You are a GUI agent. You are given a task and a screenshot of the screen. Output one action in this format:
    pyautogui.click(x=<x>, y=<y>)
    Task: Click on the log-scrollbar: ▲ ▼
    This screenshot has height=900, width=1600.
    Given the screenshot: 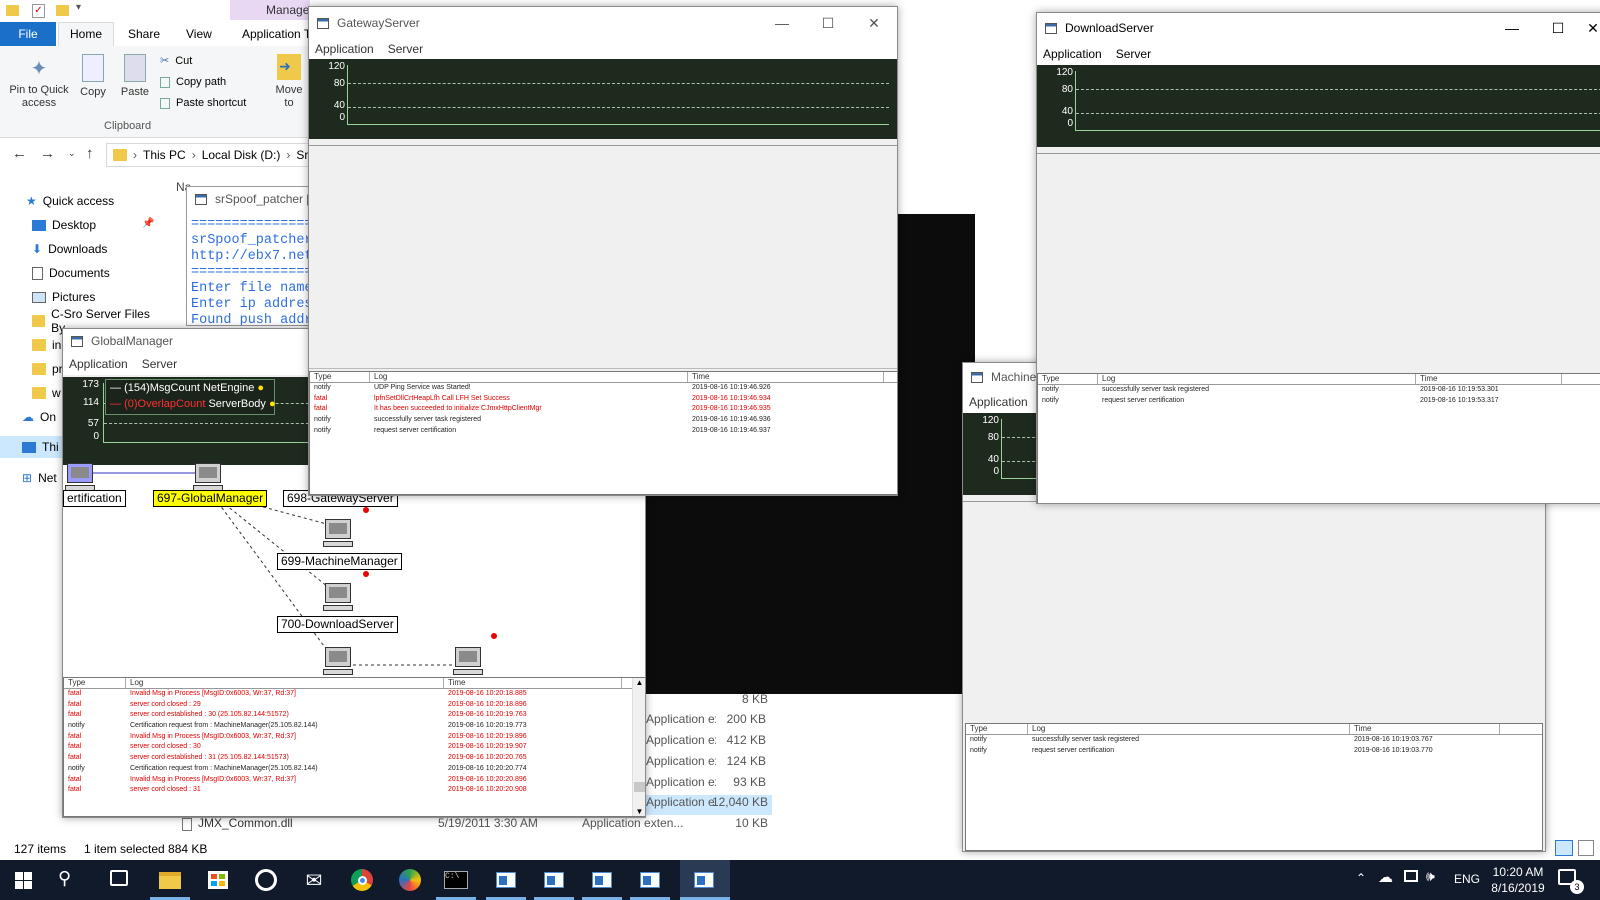 What is the action you would take?
    pyautogui.click(x=638, y=747)
    